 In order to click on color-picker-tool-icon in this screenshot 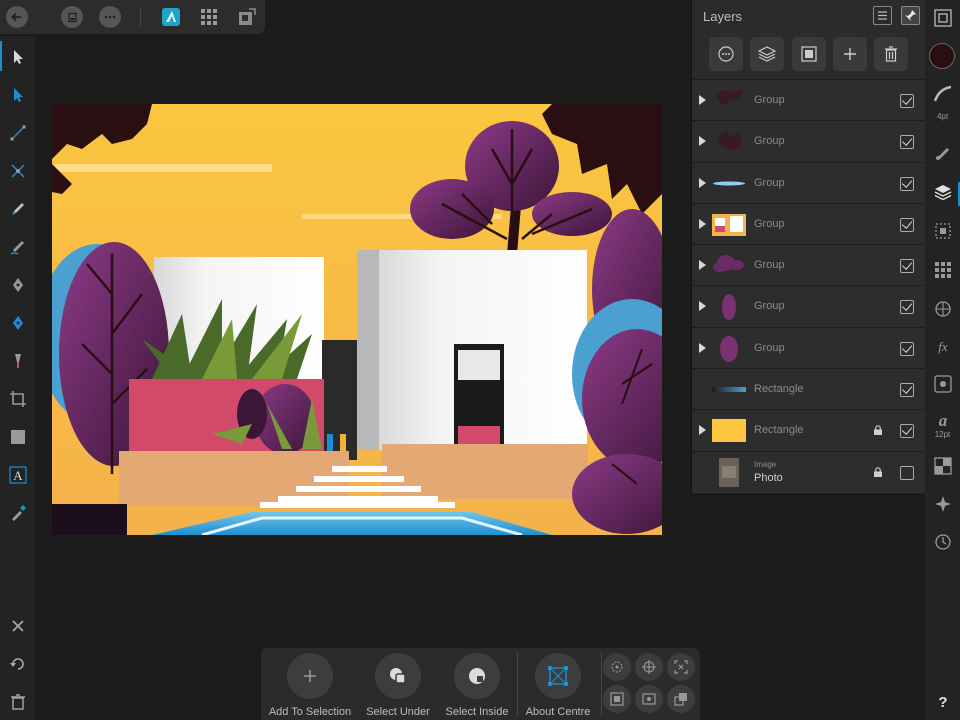, I will do `click(18, 513)`.